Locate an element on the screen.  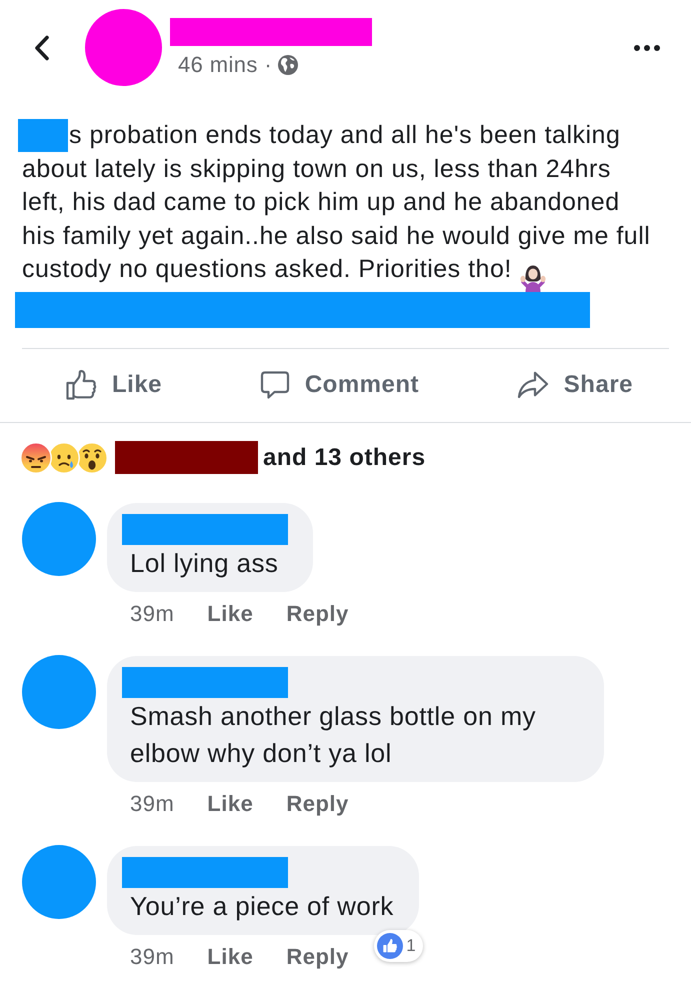
share-arrow-icon is located at coordinates (532, 385).